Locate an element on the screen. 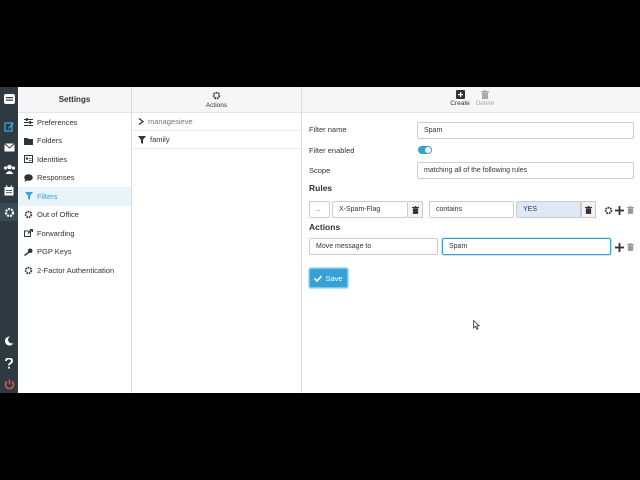  sidebar-item-label: Identities is located at coordinates (52, 159).